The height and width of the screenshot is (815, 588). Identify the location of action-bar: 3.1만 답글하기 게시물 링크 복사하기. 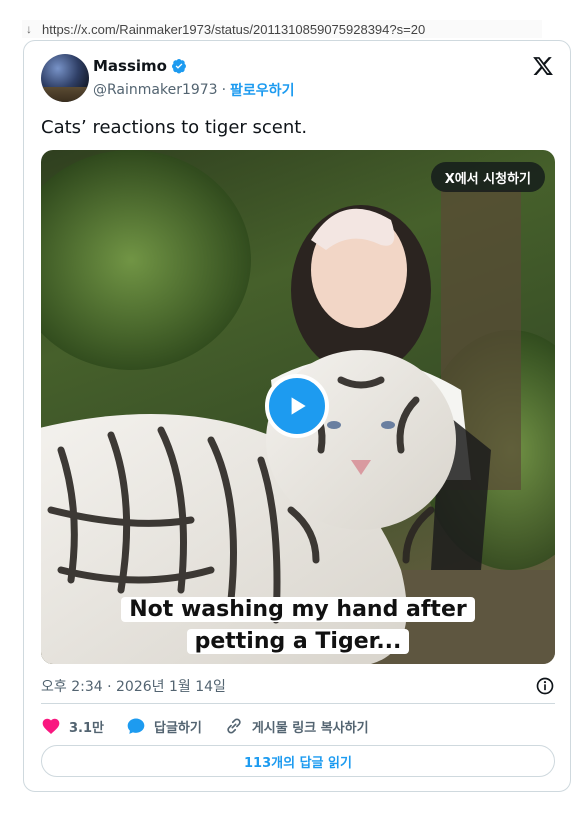
(205, 726).